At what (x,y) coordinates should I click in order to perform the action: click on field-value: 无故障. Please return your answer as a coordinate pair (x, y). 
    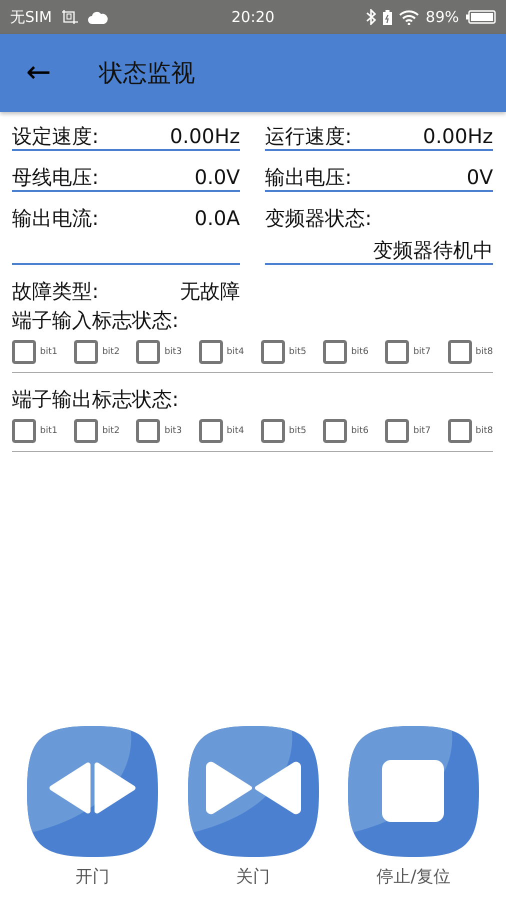
    Looking at the image, I should click on (210, 291).